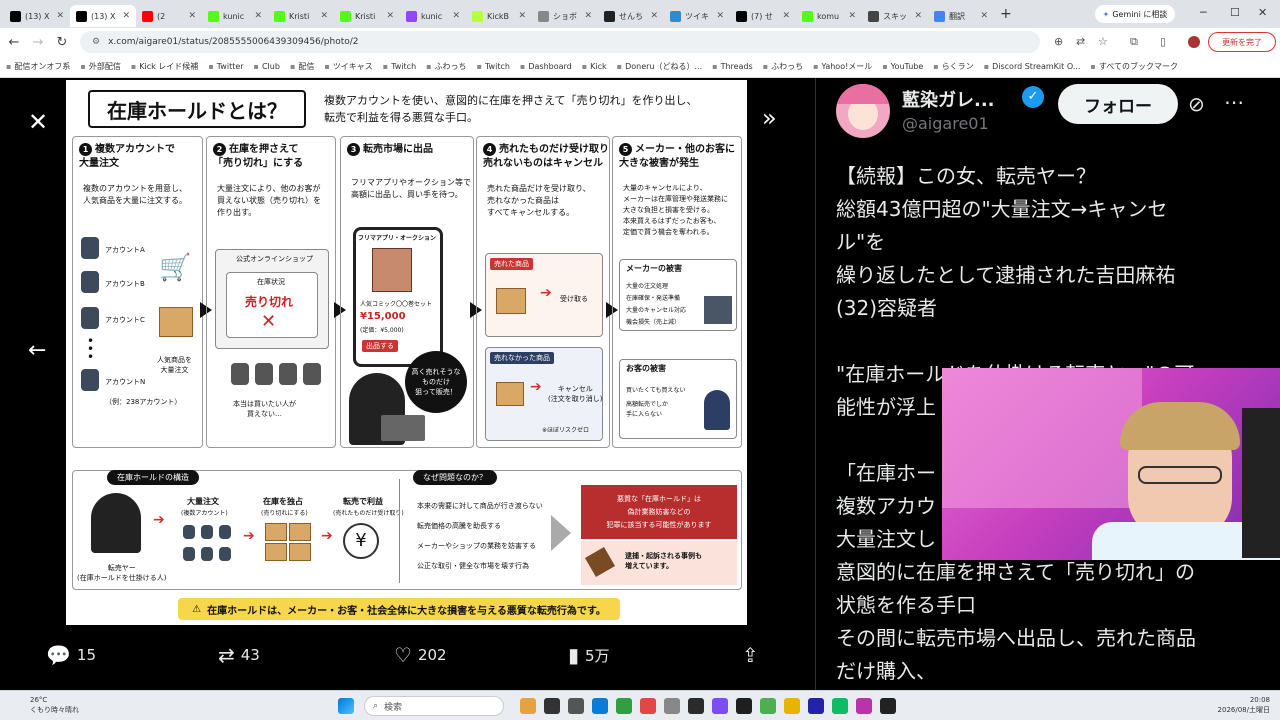 This screenshot has height=720, width=1280. What do you see at coordinates (420, 655) in the screenshot?
I see `like-button: ♡ 202` at bounding box center [420, 655].